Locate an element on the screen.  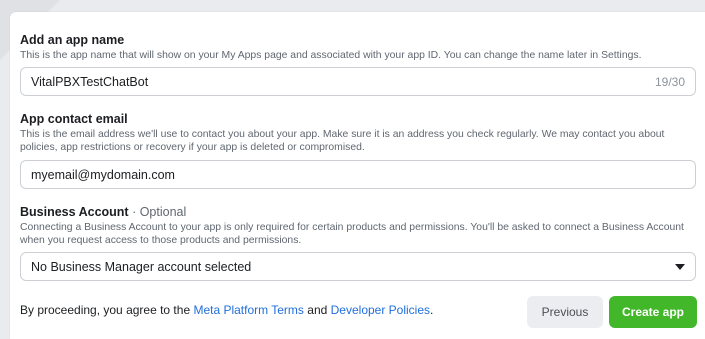
business-account-label: Business Account · Optional is located at coordinates (358, 212).